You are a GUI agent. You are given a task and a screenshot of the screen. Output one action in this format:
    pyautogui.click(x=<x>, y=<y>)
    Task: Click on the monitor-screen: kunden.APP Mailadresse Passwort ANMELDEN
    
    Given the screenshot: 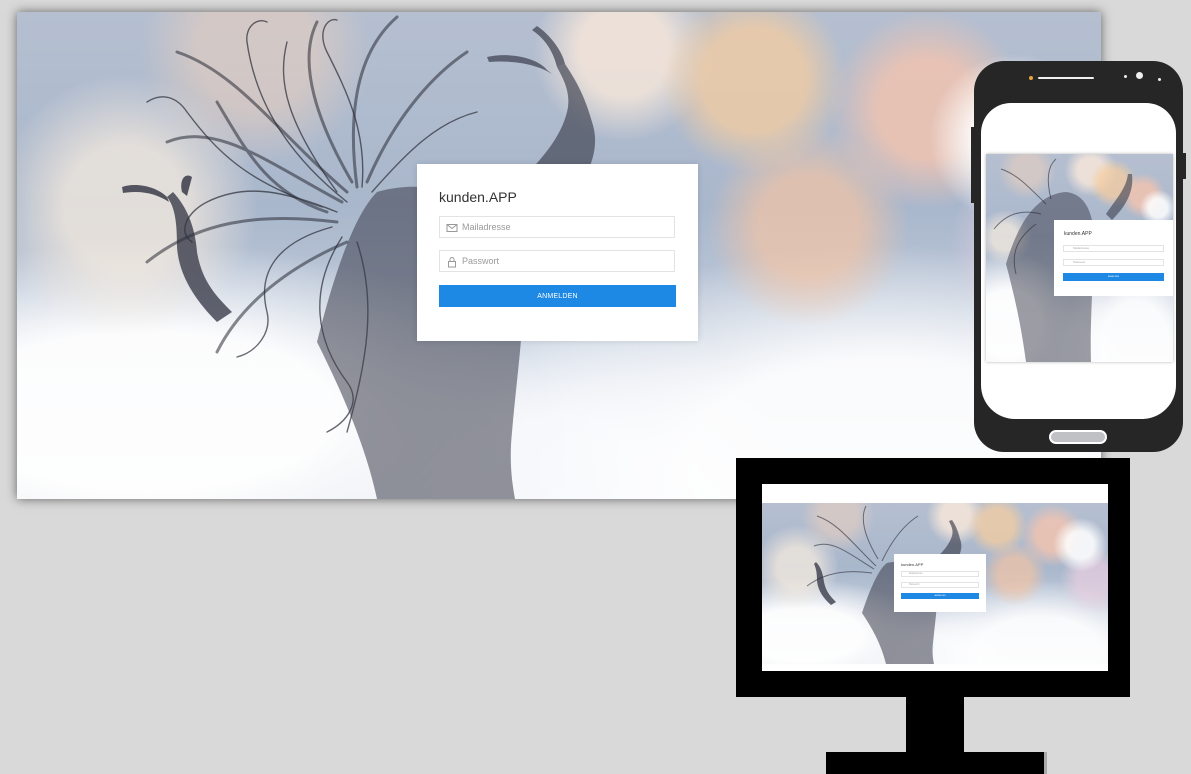 What is the action you would take?
    pyautogui.click(x=935, y=577)
    